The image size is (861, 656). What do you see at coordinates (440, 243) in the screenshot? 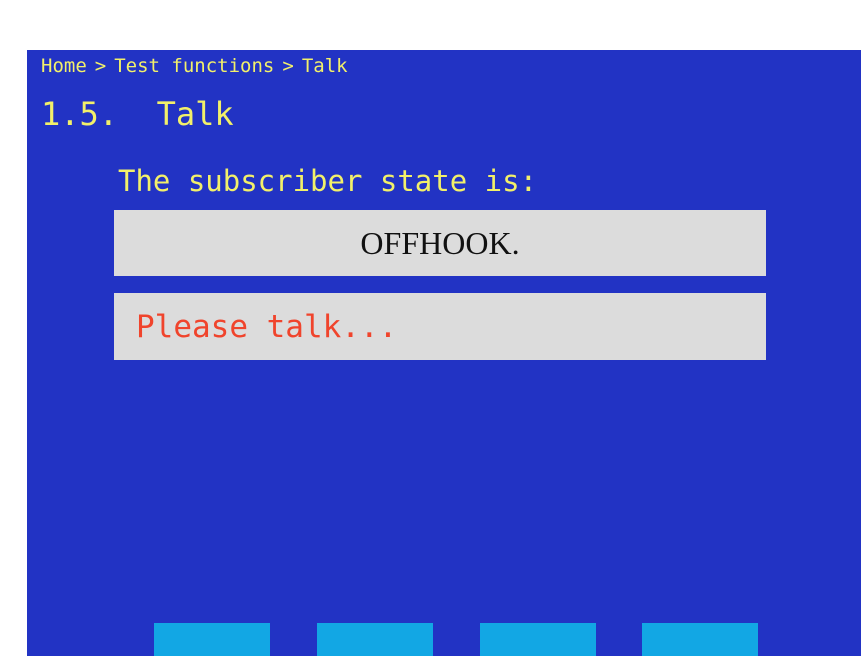
I see `subscriber-state-value: OFFHOOK.` at bounding box center [440, 243].